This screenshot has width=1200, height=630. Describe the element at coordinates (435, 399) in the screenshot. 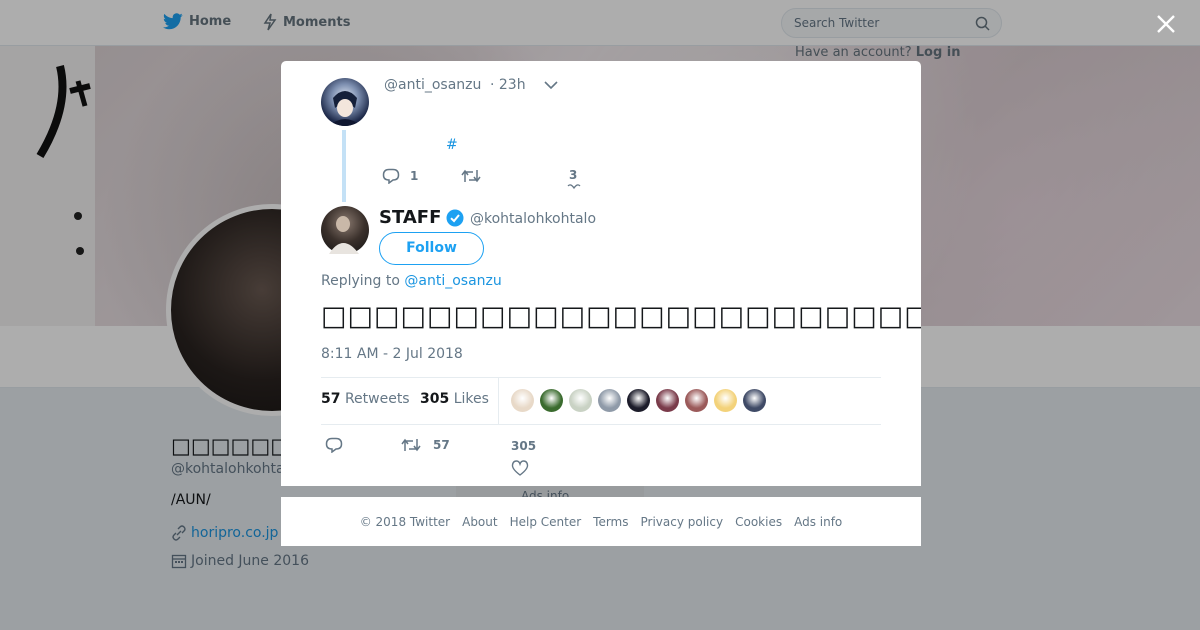

I see `likes-count: 305` at that location.